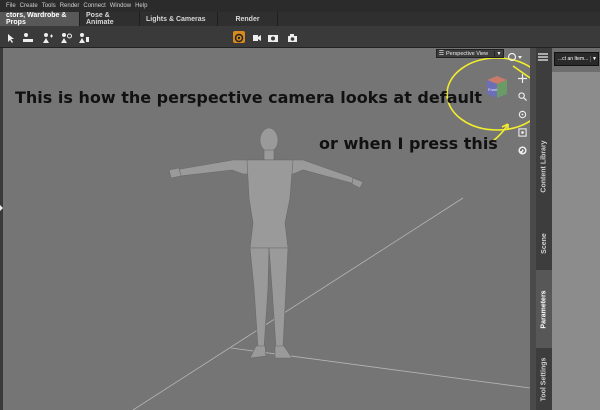 The image size is (600, 410). I want to click on render-settings-icon, so click(239, 37).